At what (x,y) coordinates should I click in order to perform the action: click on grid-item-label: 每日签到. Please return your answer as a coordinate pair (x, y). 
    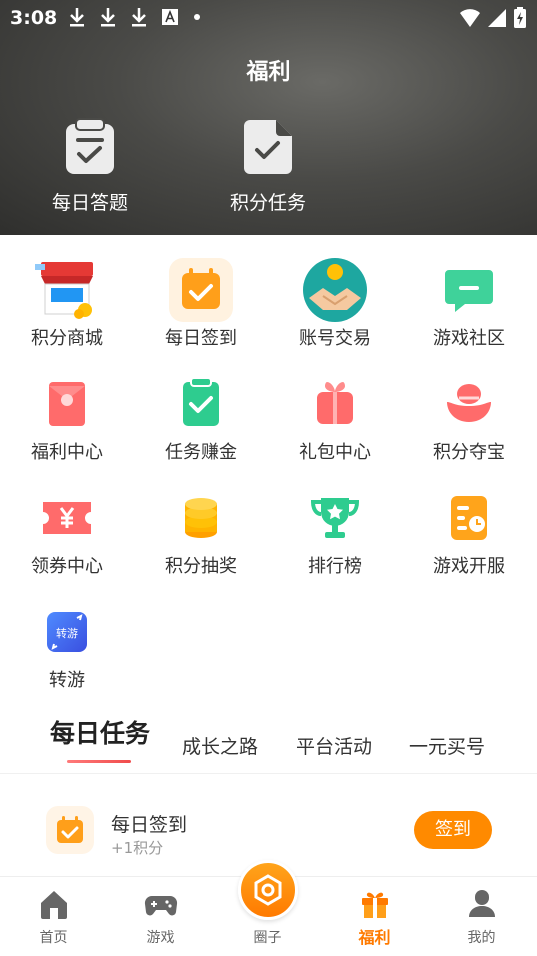
    Looking at the image, I should click on (201, 338).